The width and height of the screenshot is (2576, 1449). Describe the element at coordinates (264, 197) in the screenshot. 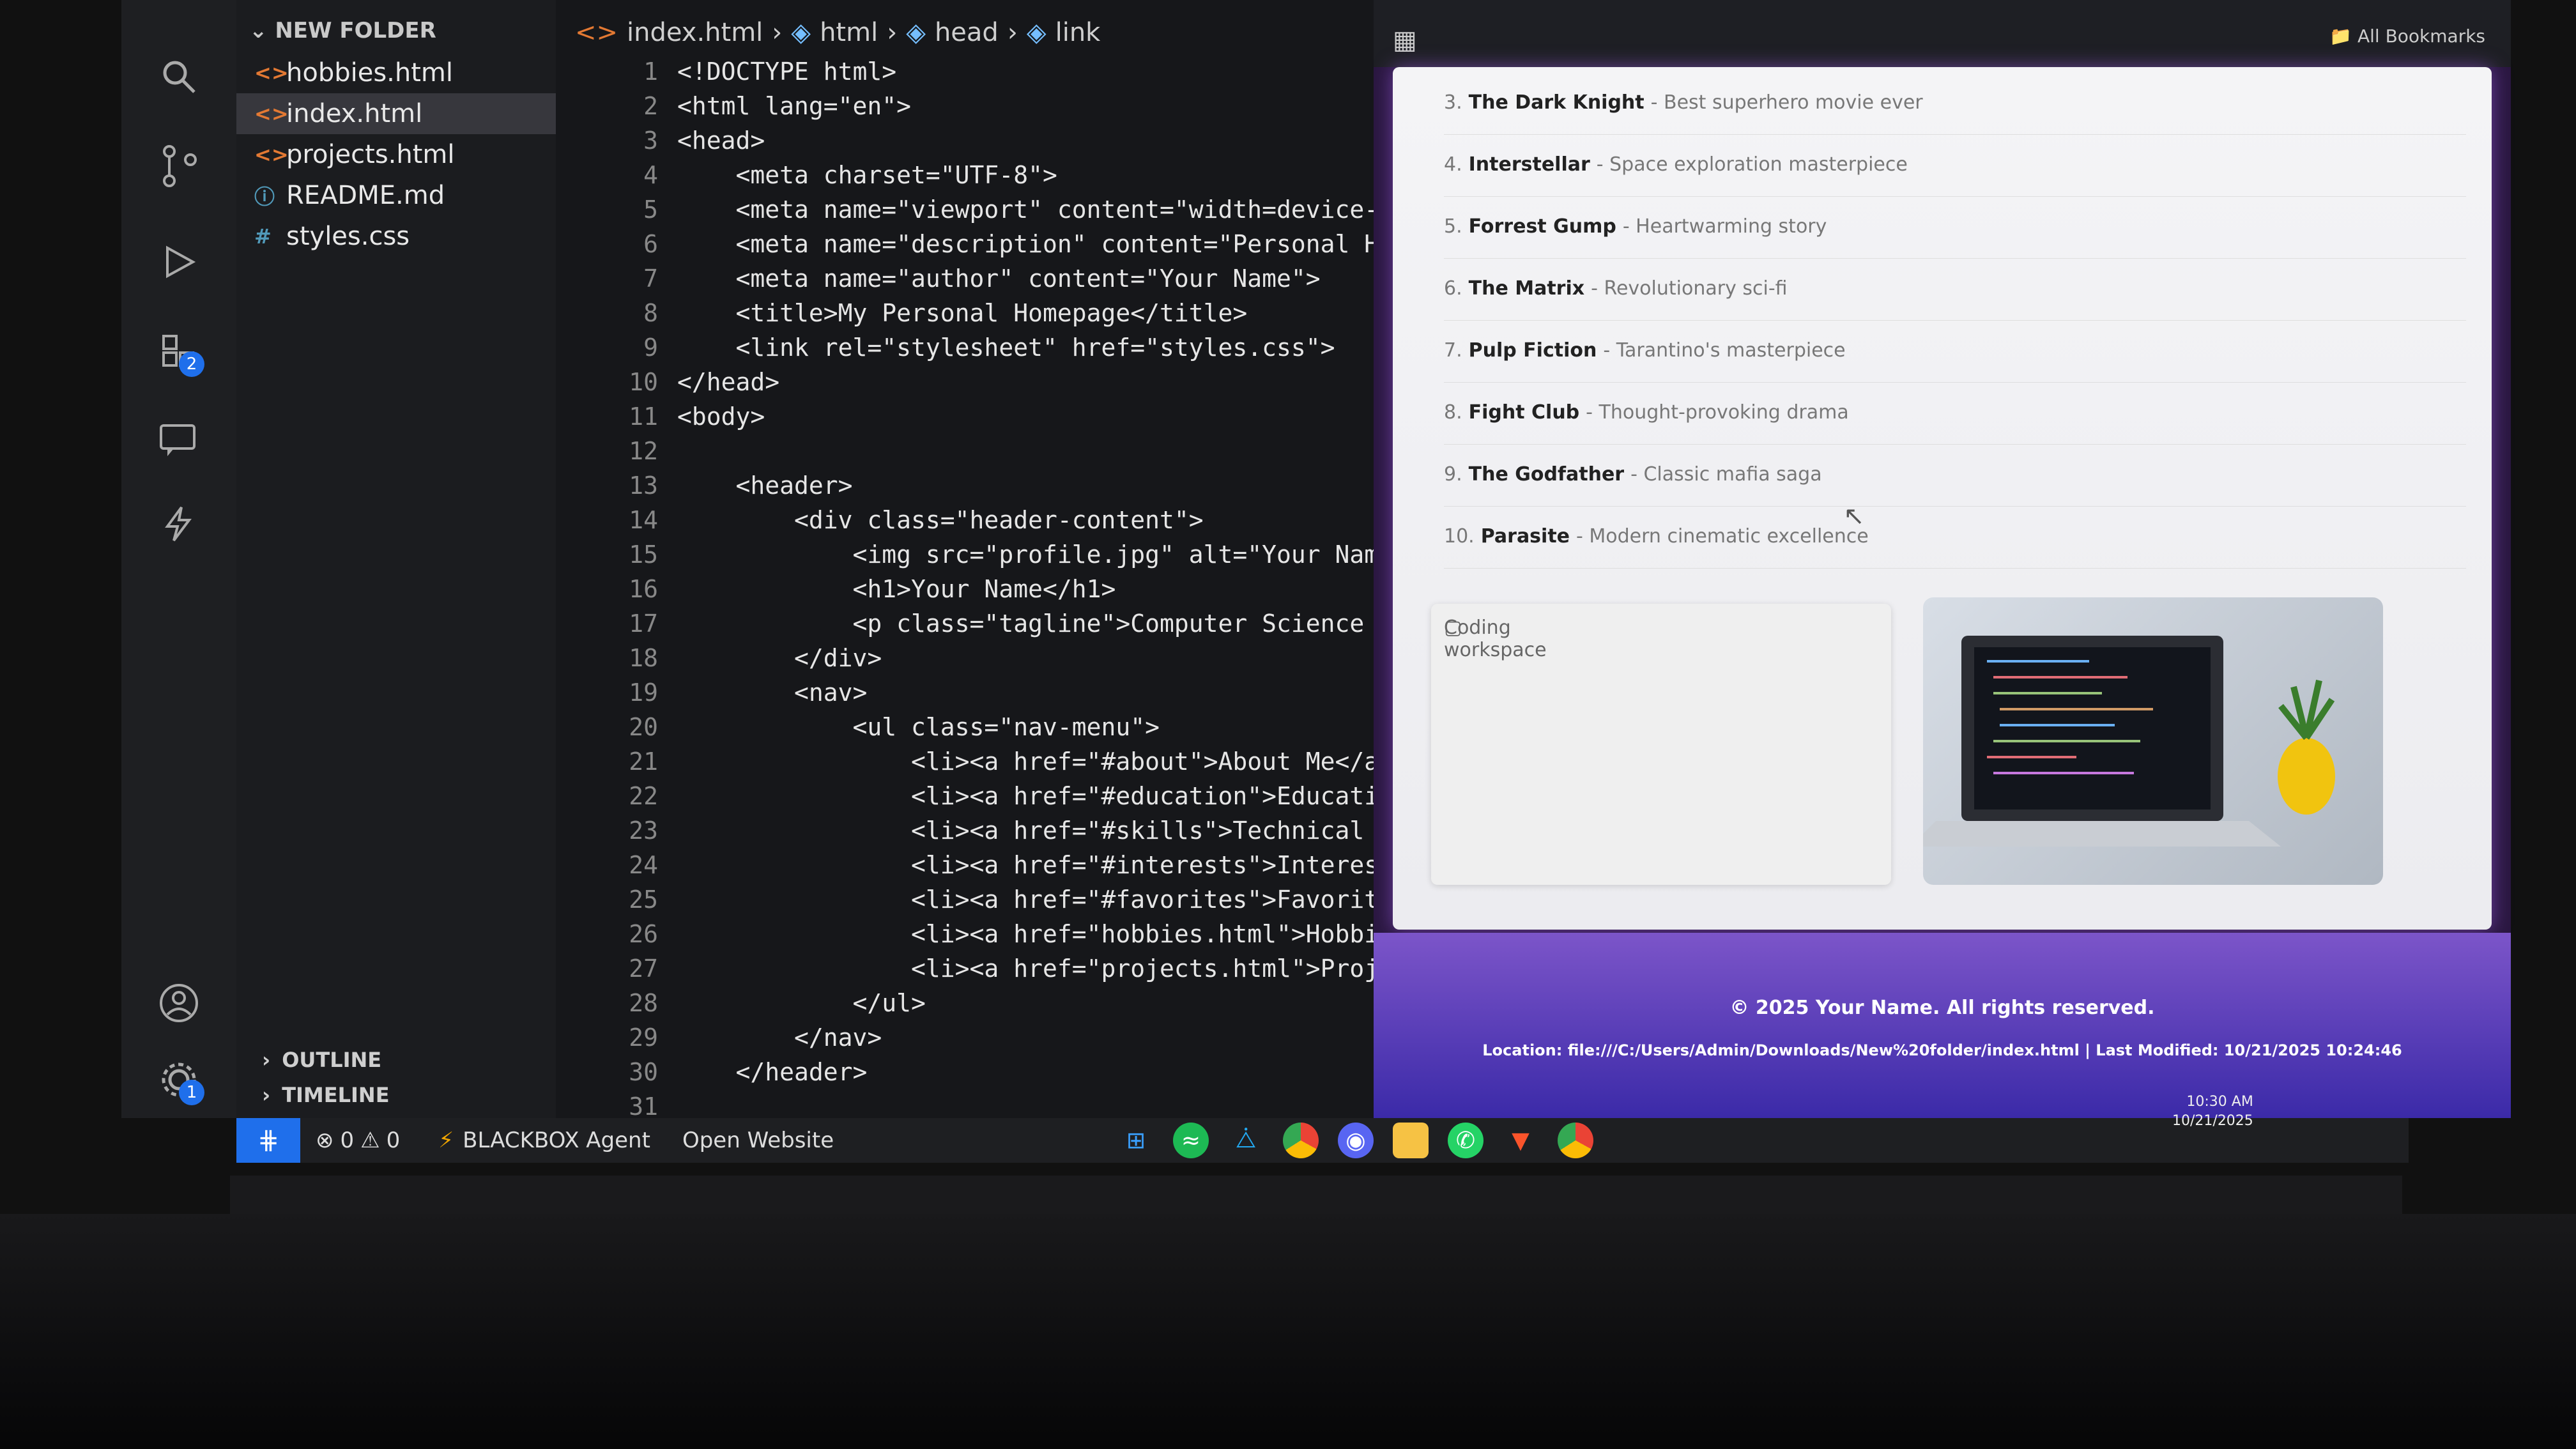

I see `info-icon: ⓘ` at that location.